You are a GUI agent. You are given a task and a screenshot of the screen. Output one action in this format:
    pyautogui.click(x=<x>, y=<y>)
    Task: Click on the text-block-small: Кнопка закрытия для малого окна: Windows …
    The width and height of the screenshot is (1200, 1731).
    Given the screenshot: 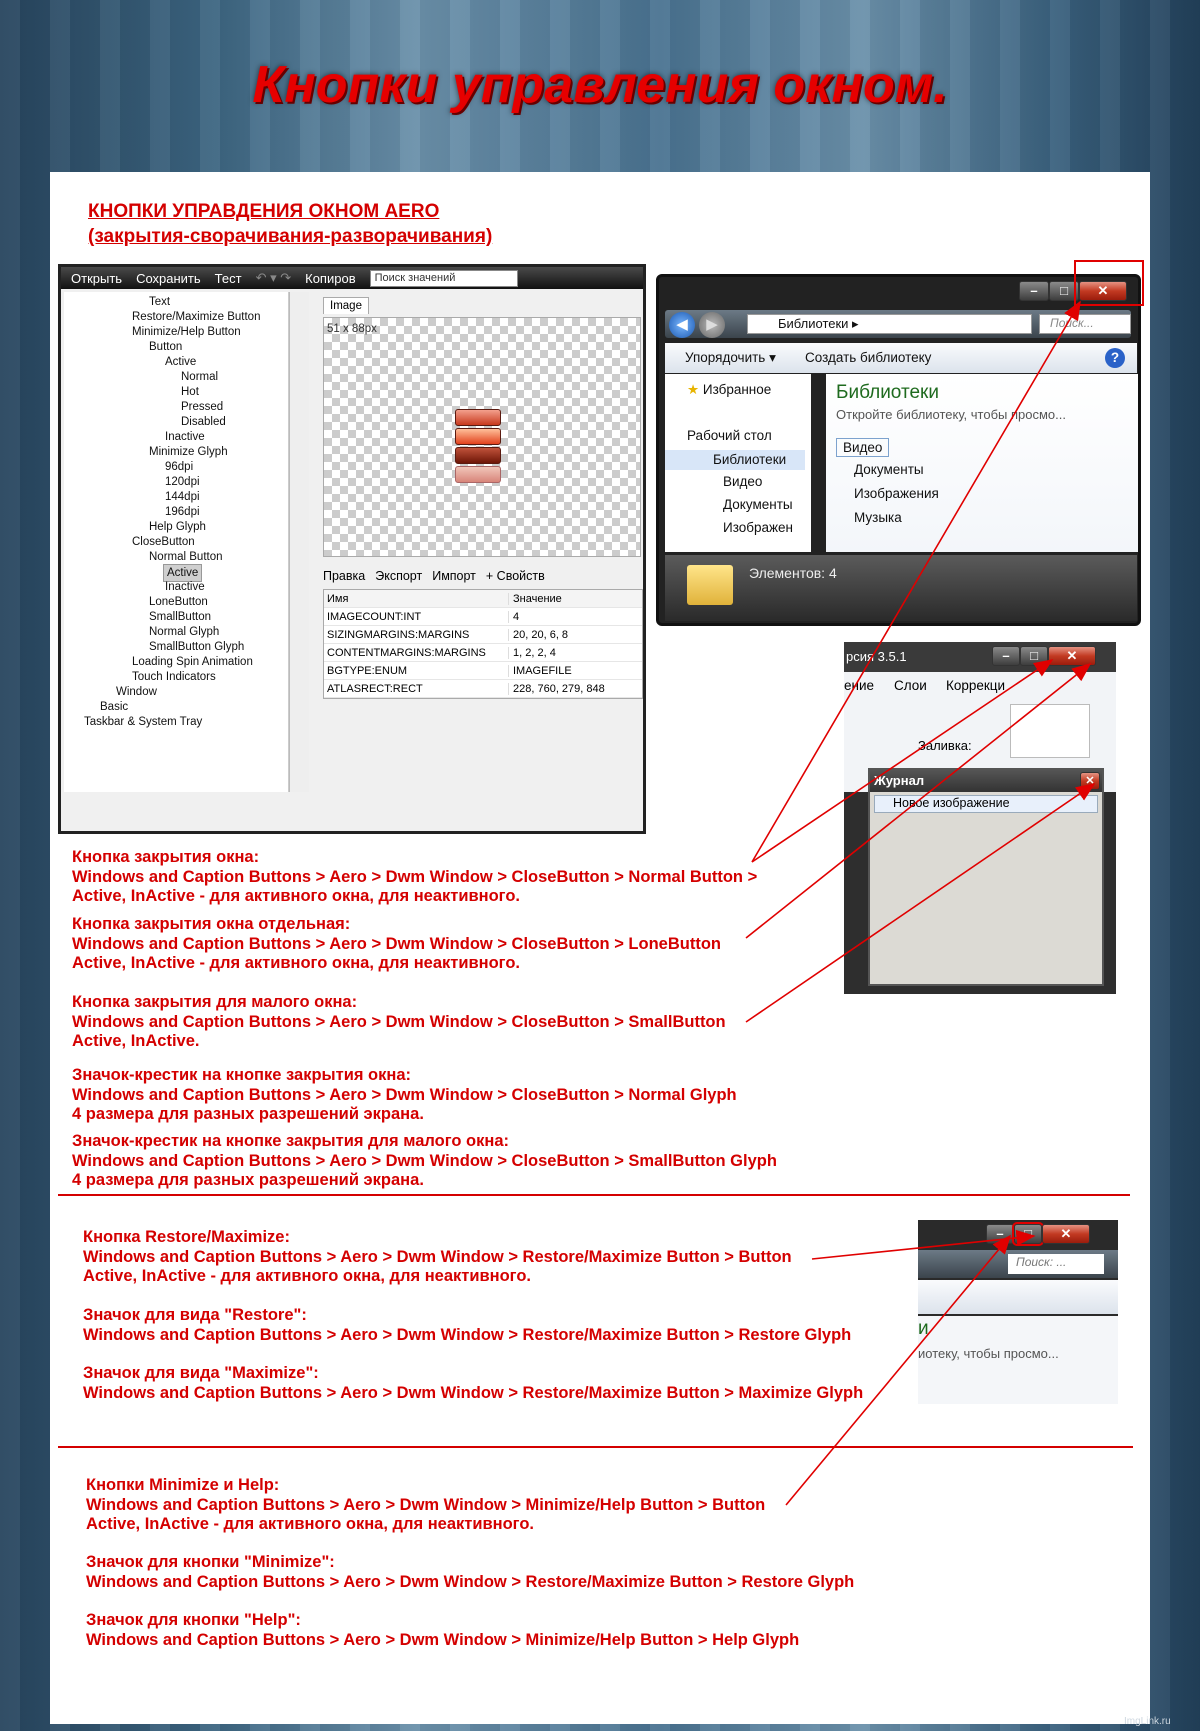 What is the action you would take?
    pyautogui.click(x=399, y=1021)
    